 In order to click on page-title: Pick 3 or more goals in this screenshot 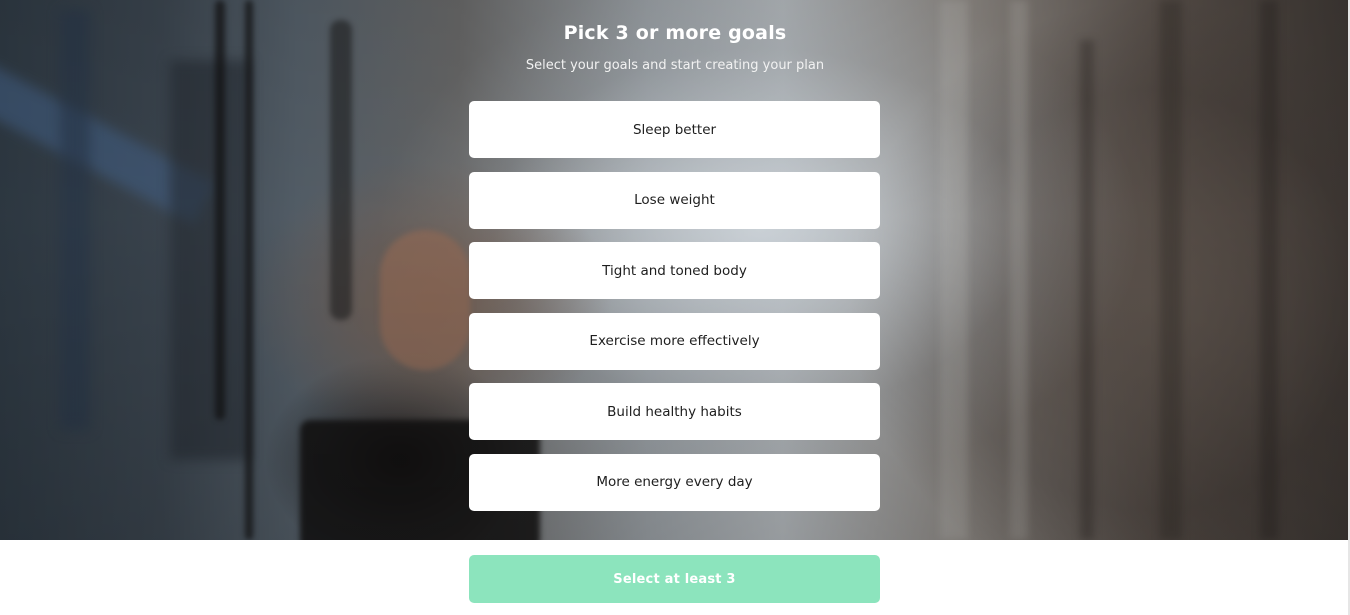, I will do `click(675, 33)`.